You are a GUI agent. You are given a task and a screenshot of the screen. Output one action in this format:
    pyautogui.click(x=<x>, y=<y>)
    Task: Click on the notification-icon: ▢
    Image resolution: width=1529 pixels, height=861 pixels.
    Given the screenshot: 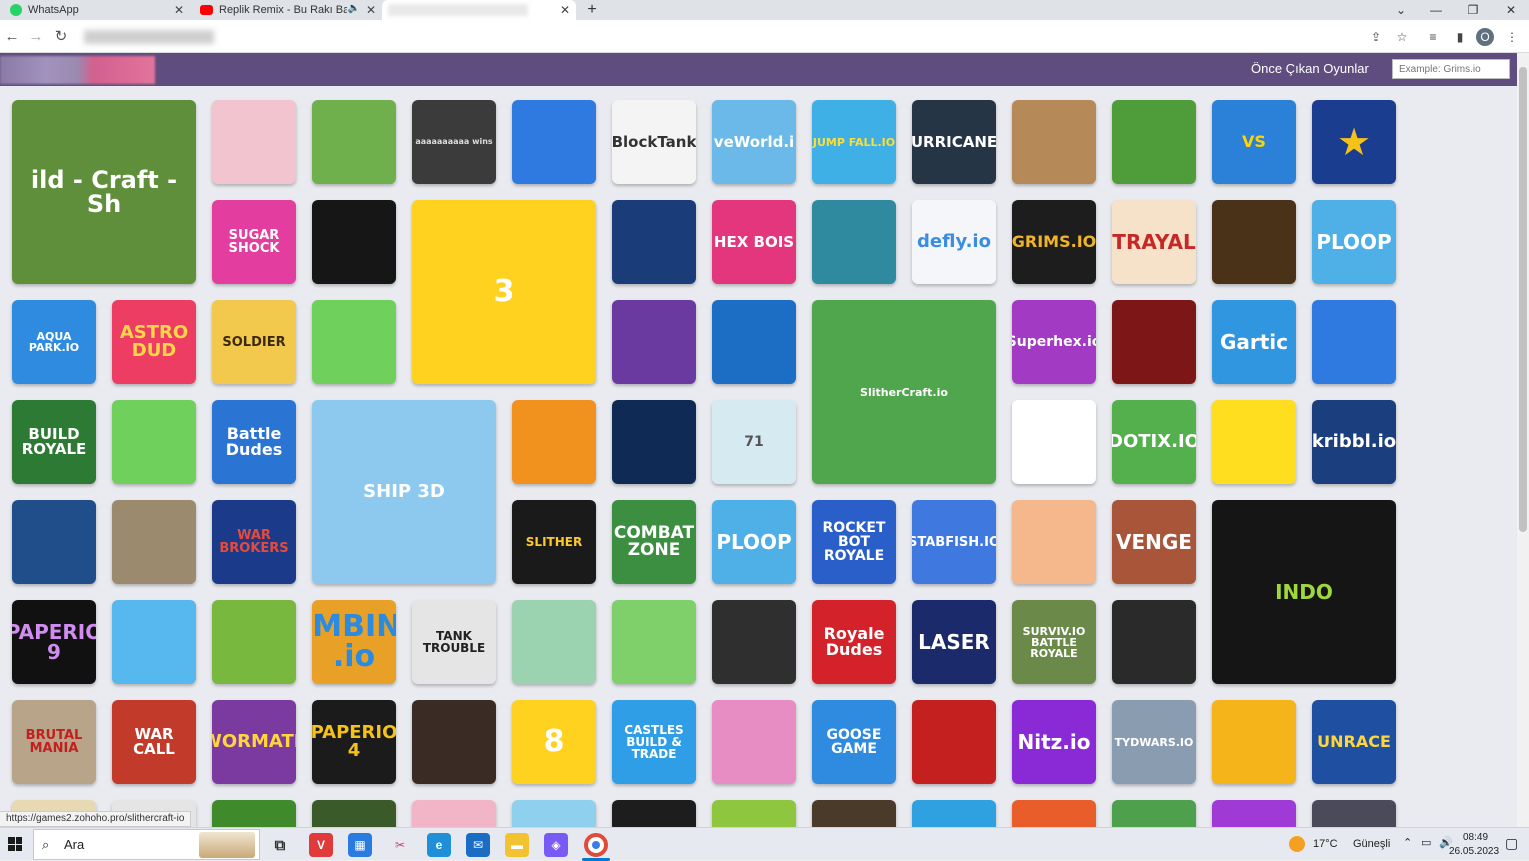 What is the action you would take?
    pyautogui.click(x=1511, y=843)
    